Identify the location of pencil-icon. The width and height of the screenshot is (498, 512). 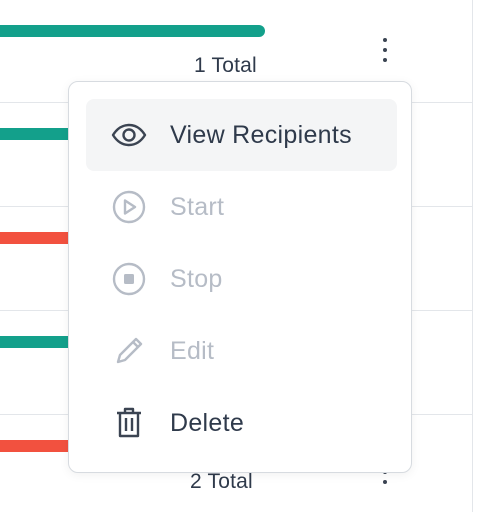
(129, 351).